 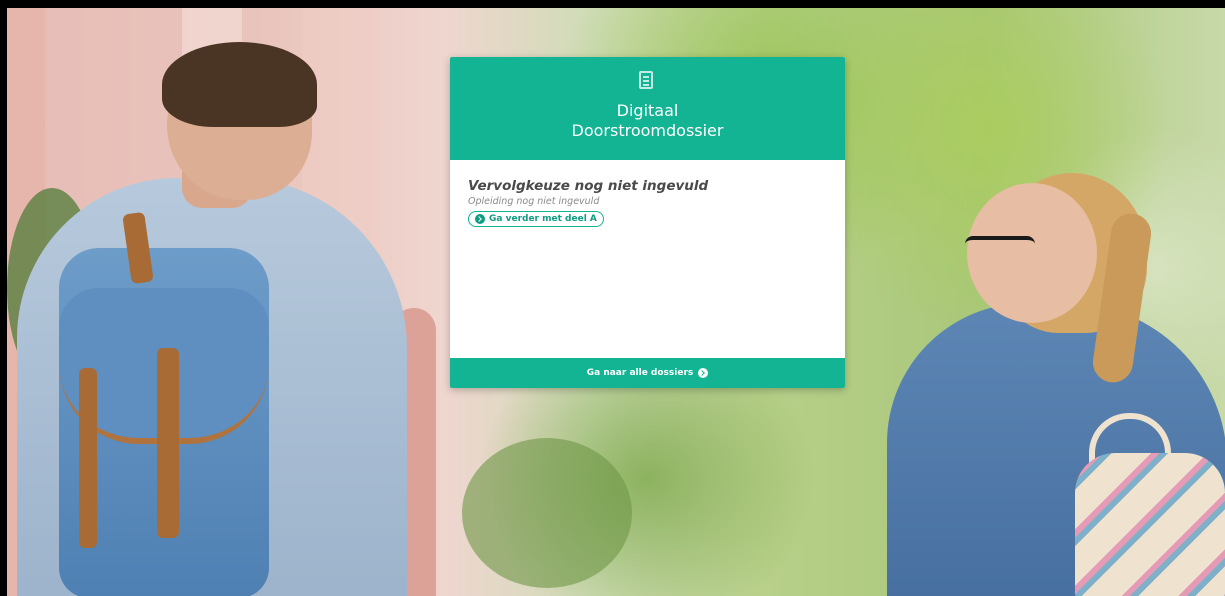 I want to click on glasses, so click(x=1000, y=248).